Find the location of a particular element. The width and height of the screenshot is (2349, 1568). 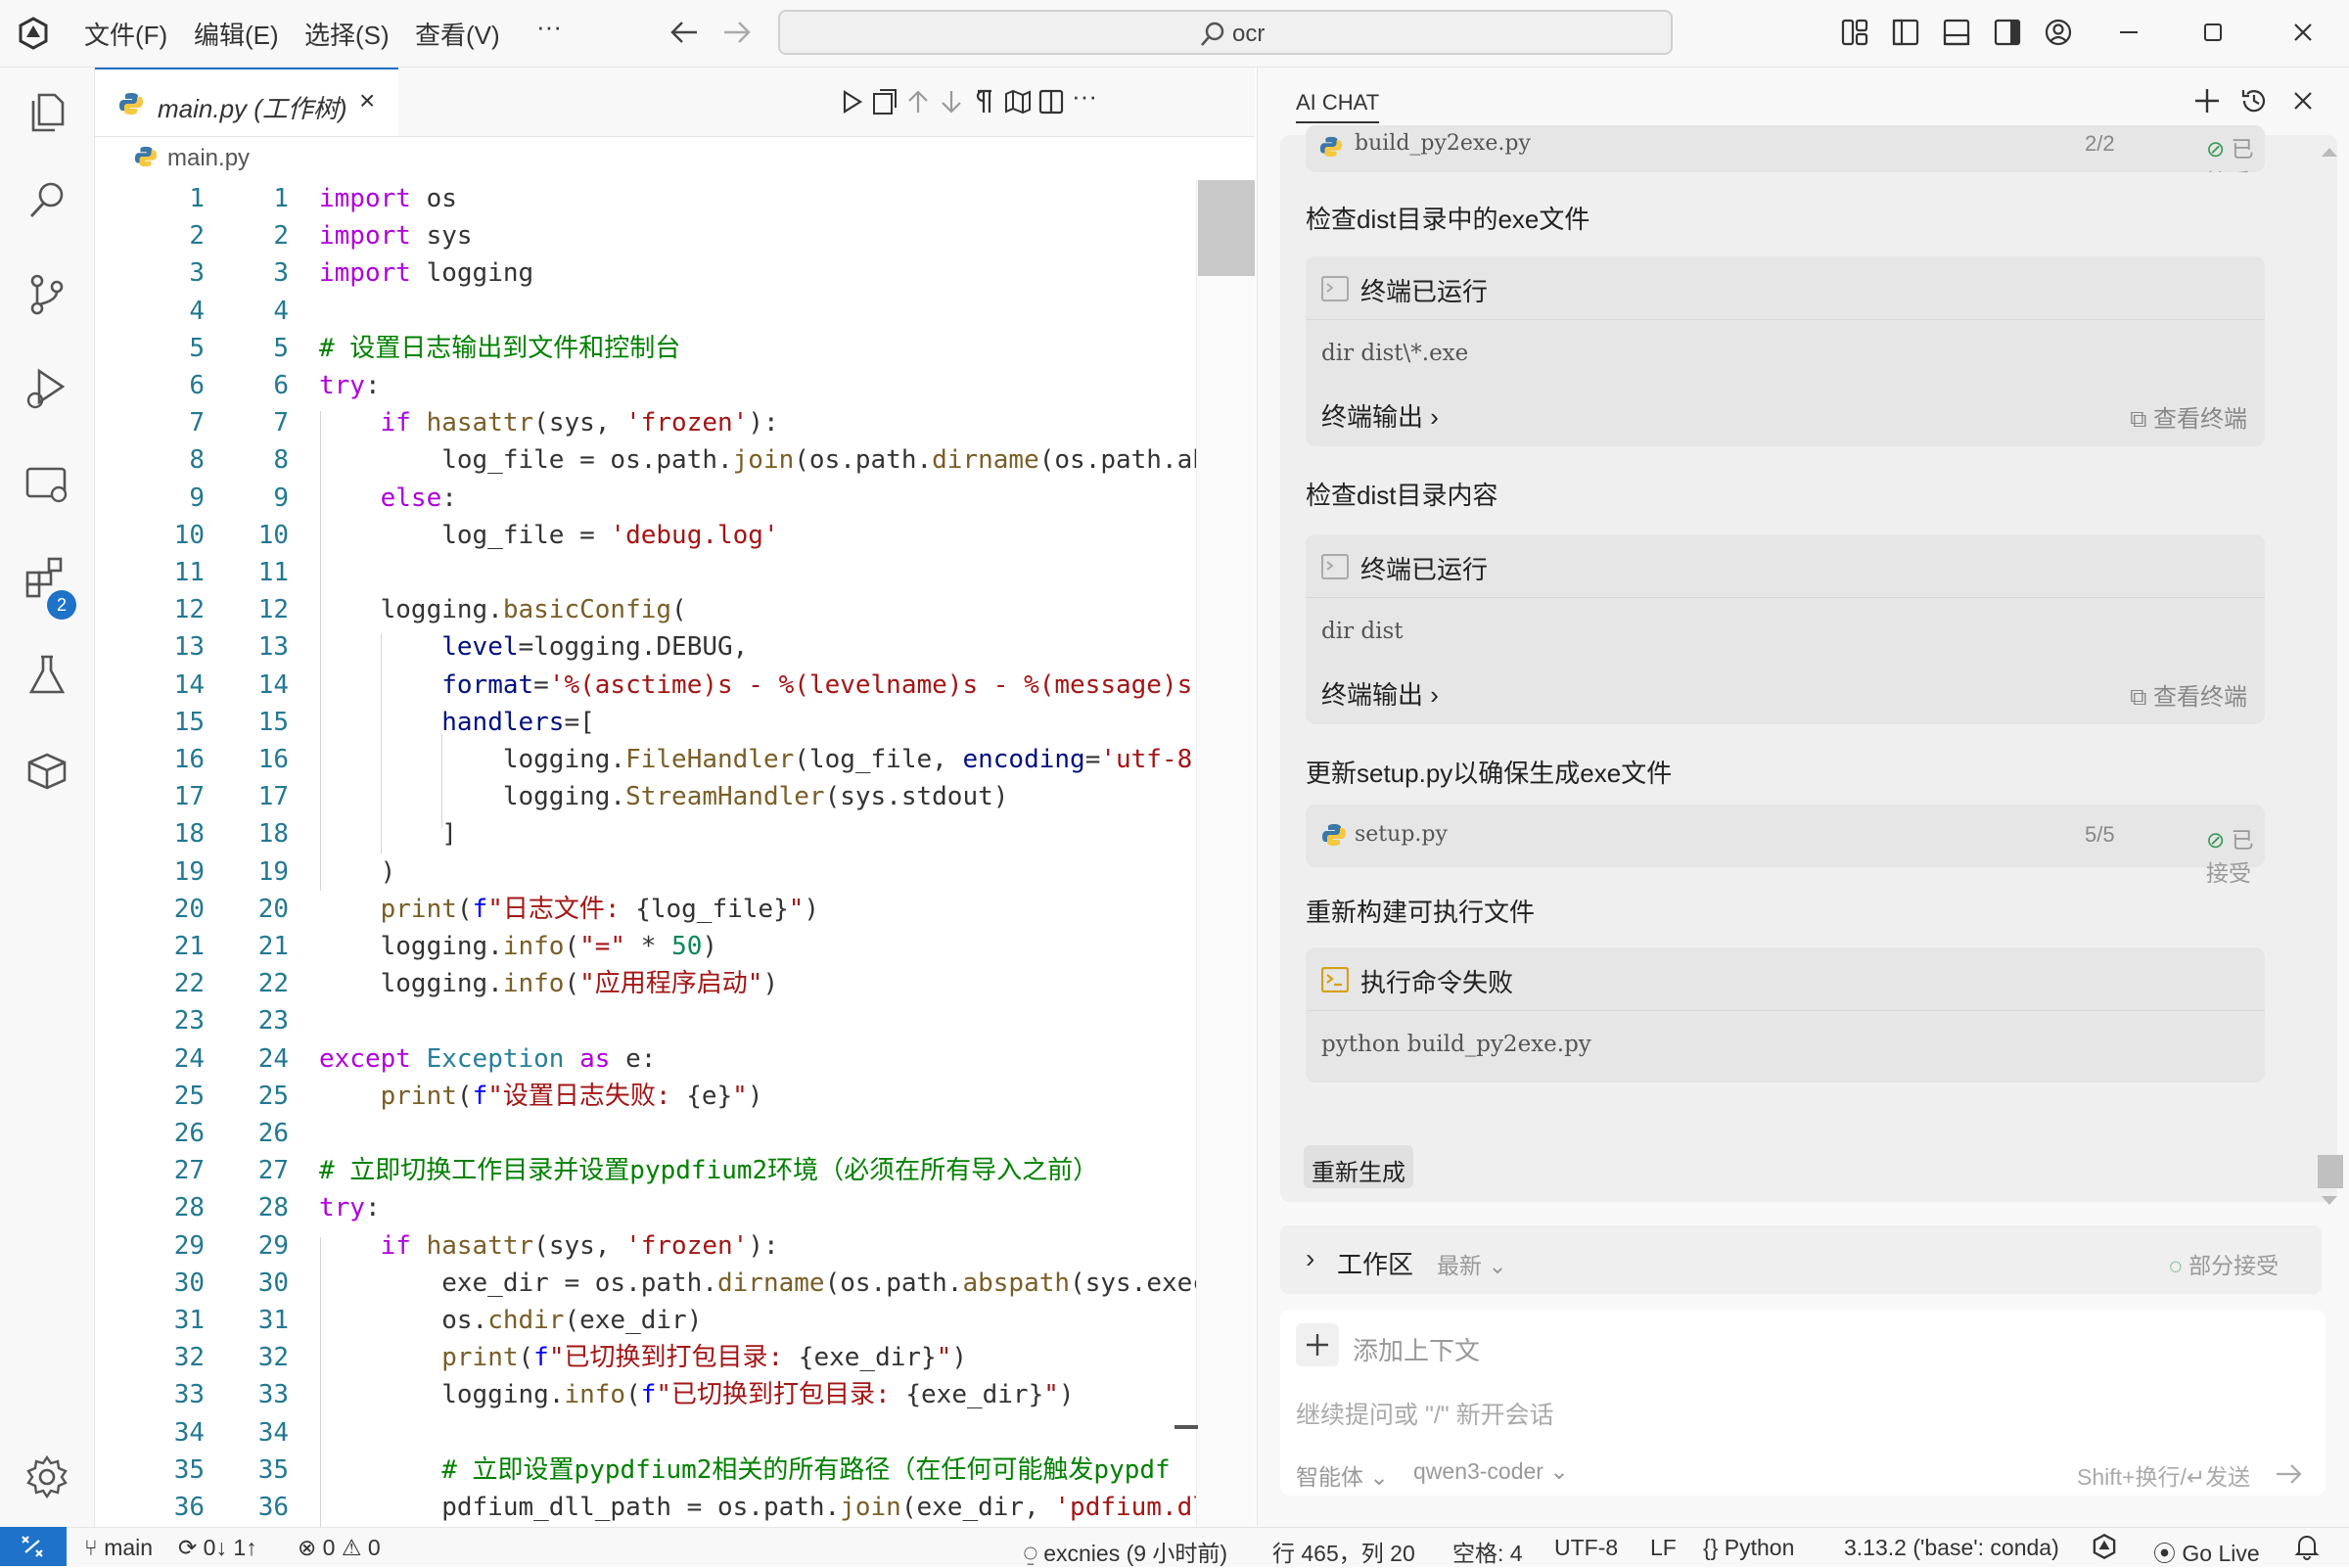

code-line: 27 27 # 立即切换工作目录并设置pypdfium2环境（必须在所有导入之前） is located at coordinates (648, 1170).